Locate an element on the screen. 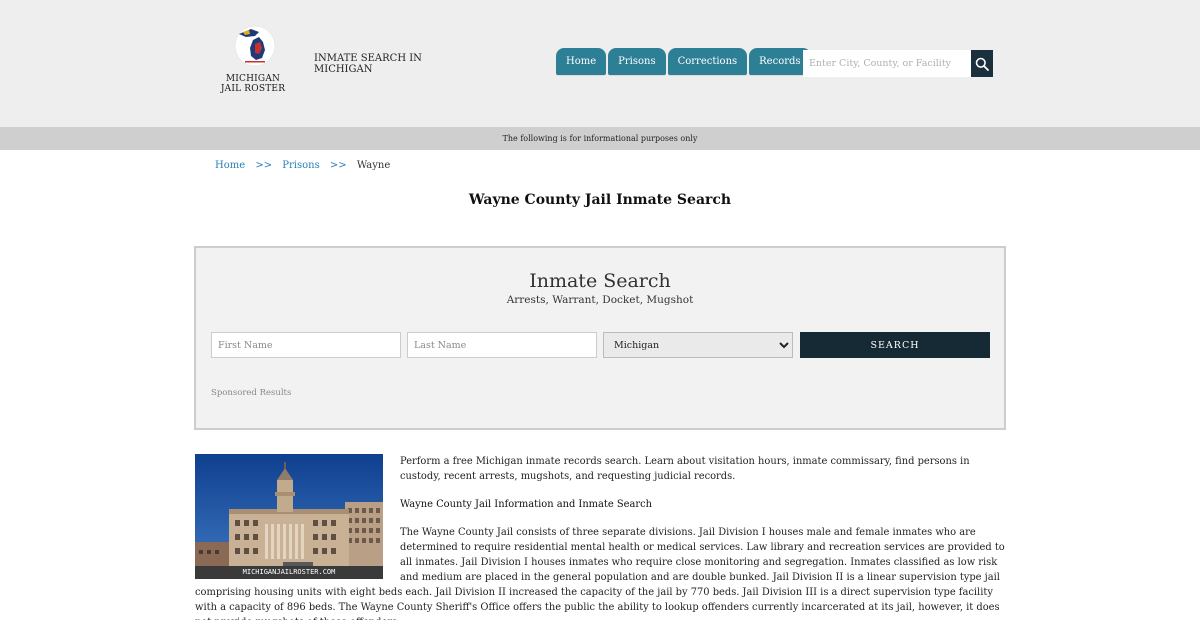 The height and width of the screenshot is (620, 1200). state-select: Michigan is located at coordinates (698, 345).